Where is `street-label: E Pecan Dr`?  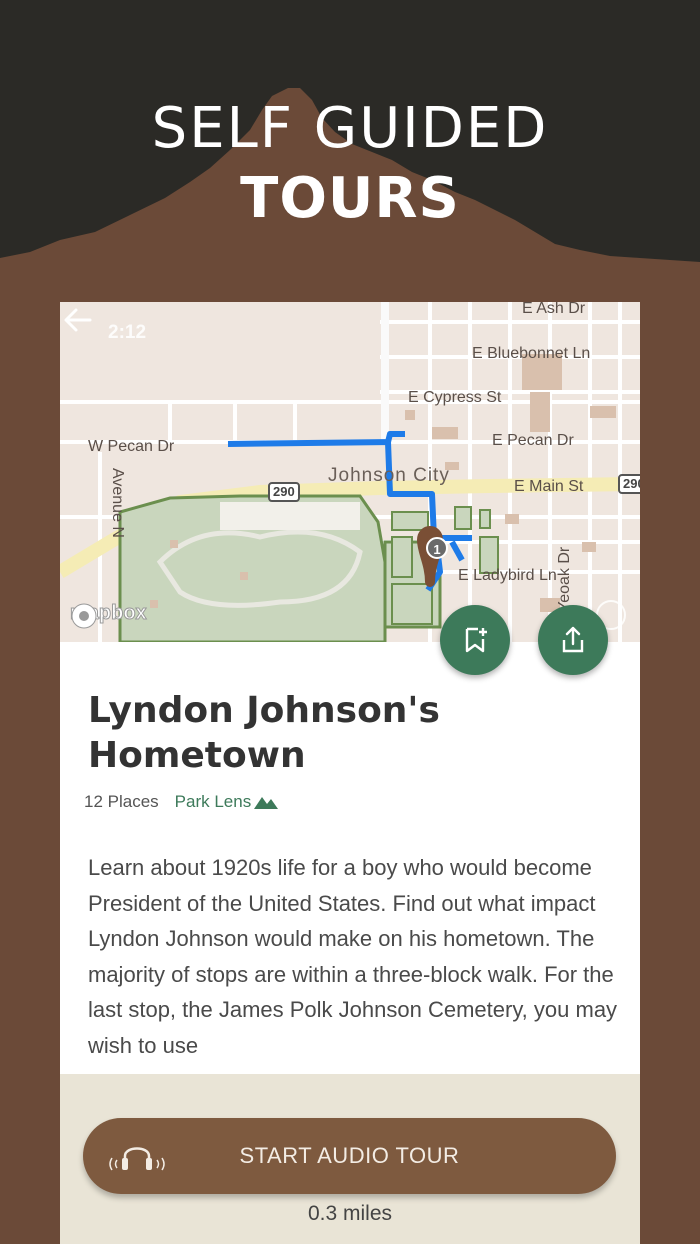 street-label: E Pecan Dr is located at coordinates (533, 440).